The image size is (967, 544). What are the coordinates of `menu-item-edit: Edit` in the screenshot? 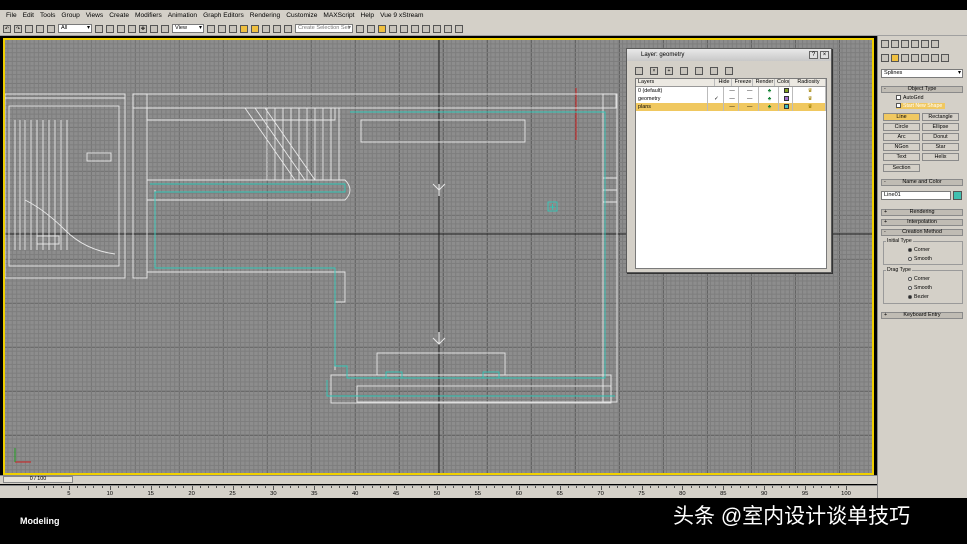 It's located at (28, 16).